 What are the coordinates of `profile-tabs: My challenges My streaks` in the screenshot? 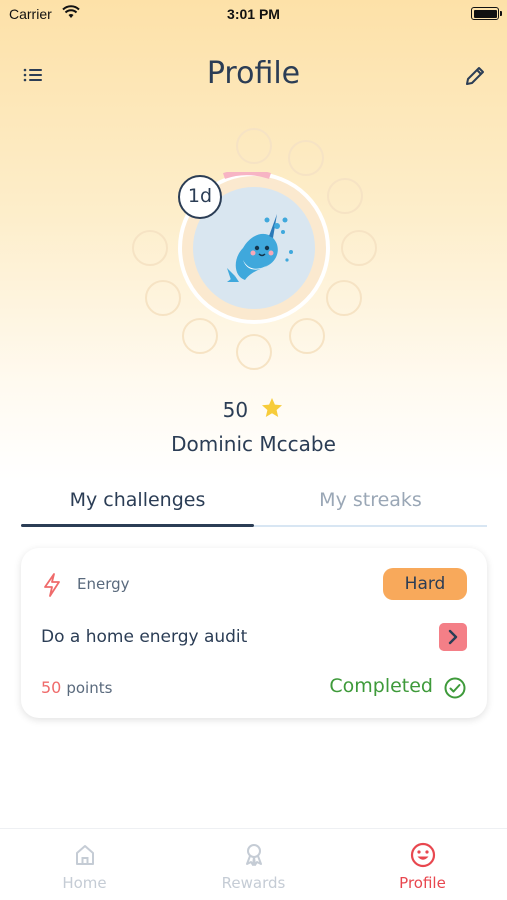 It's located at (254, 505).